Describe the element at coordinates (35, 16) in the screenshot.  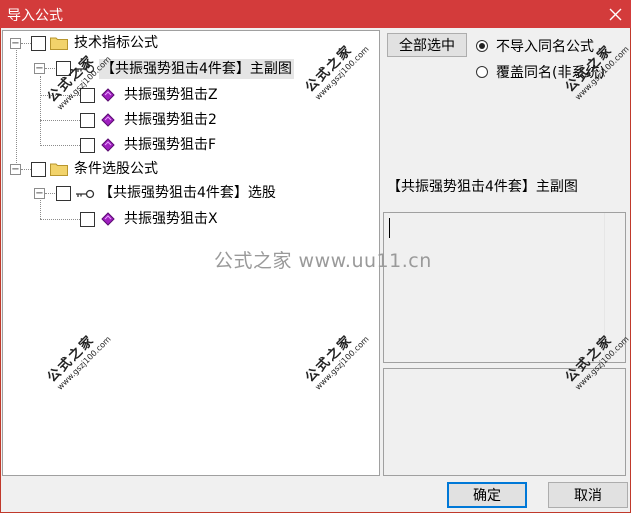
I see `window-title: 导入公式` at that location.